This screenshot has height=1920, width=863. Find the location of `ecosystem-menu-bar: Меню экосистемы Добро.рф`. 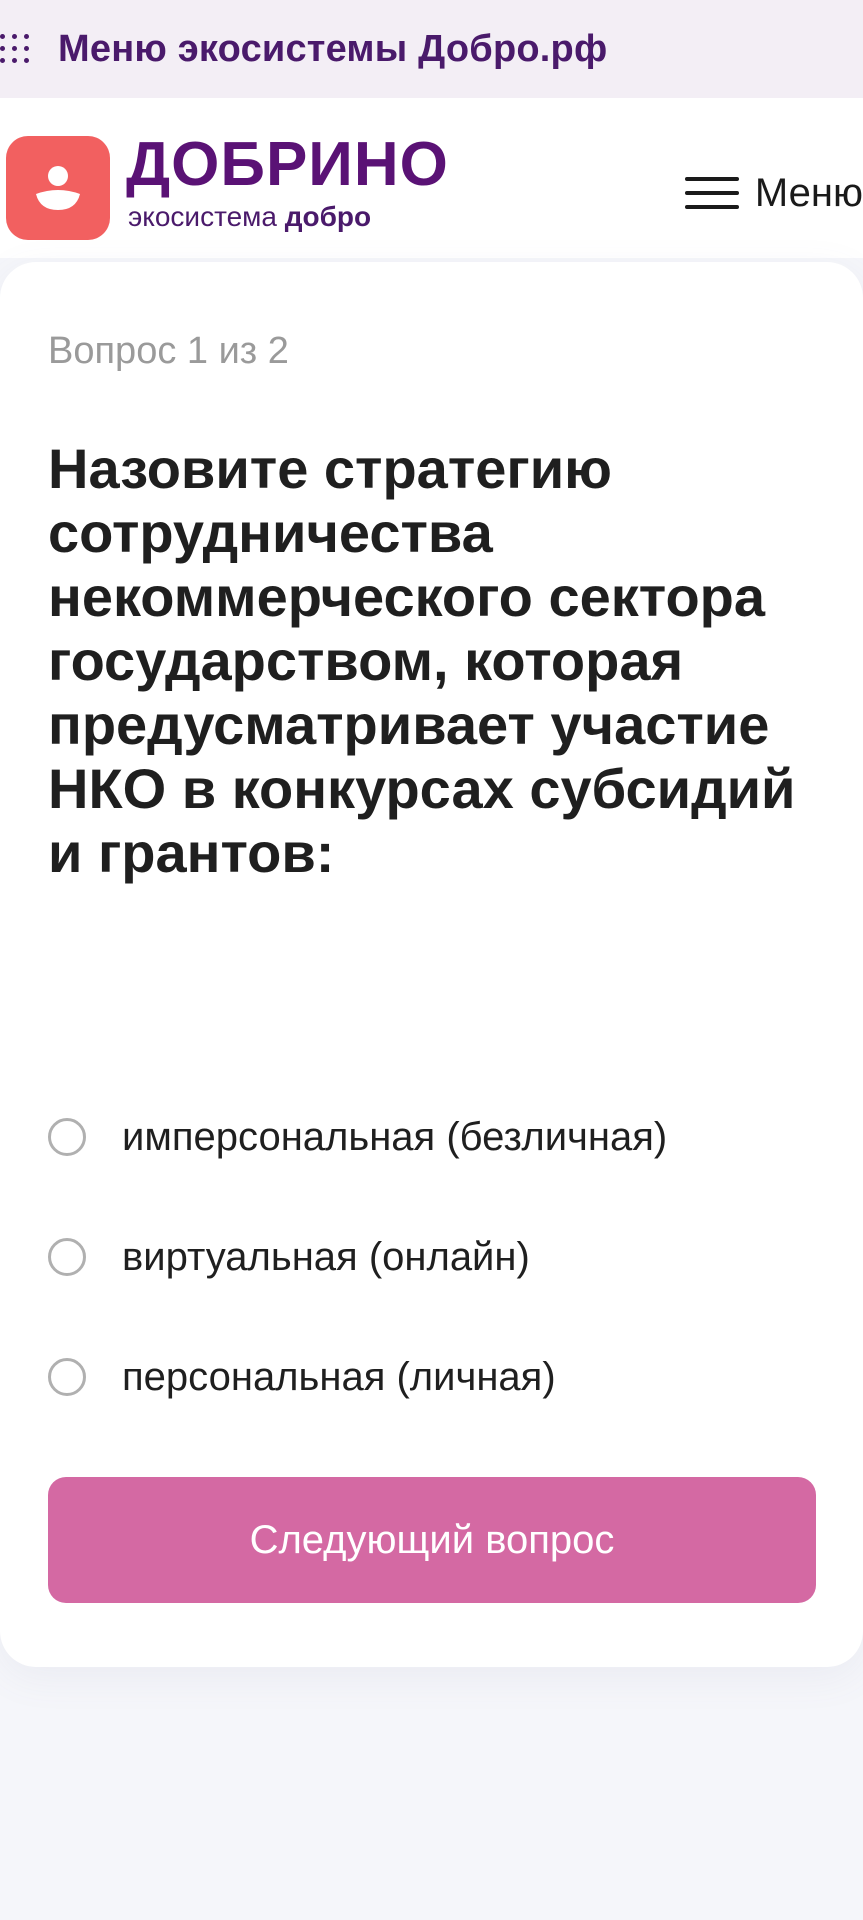

ecosystem-menu-bar: Меню экосистемы Добро.рф is located at coordinates (431, 49).